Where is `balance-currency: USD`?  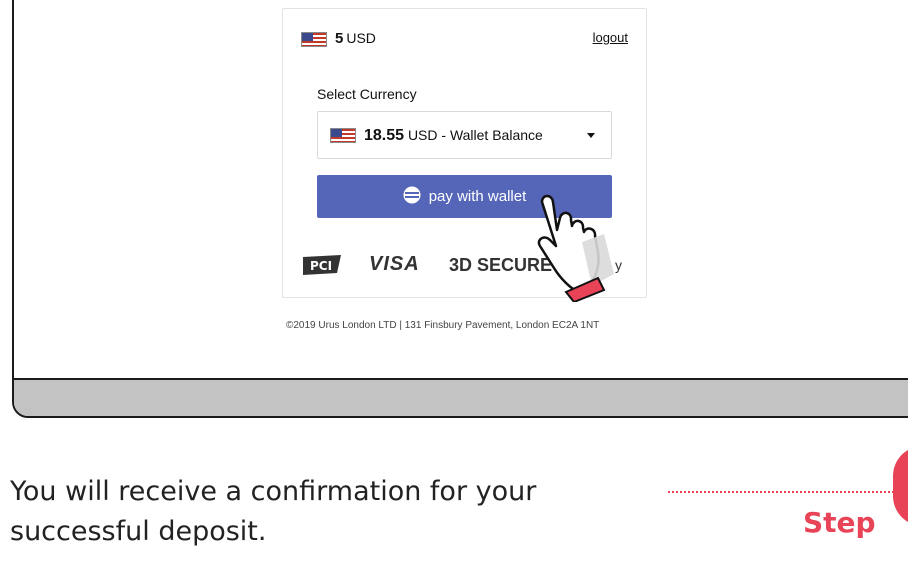
balance-currency: USD is located at coordinates (361, 38).